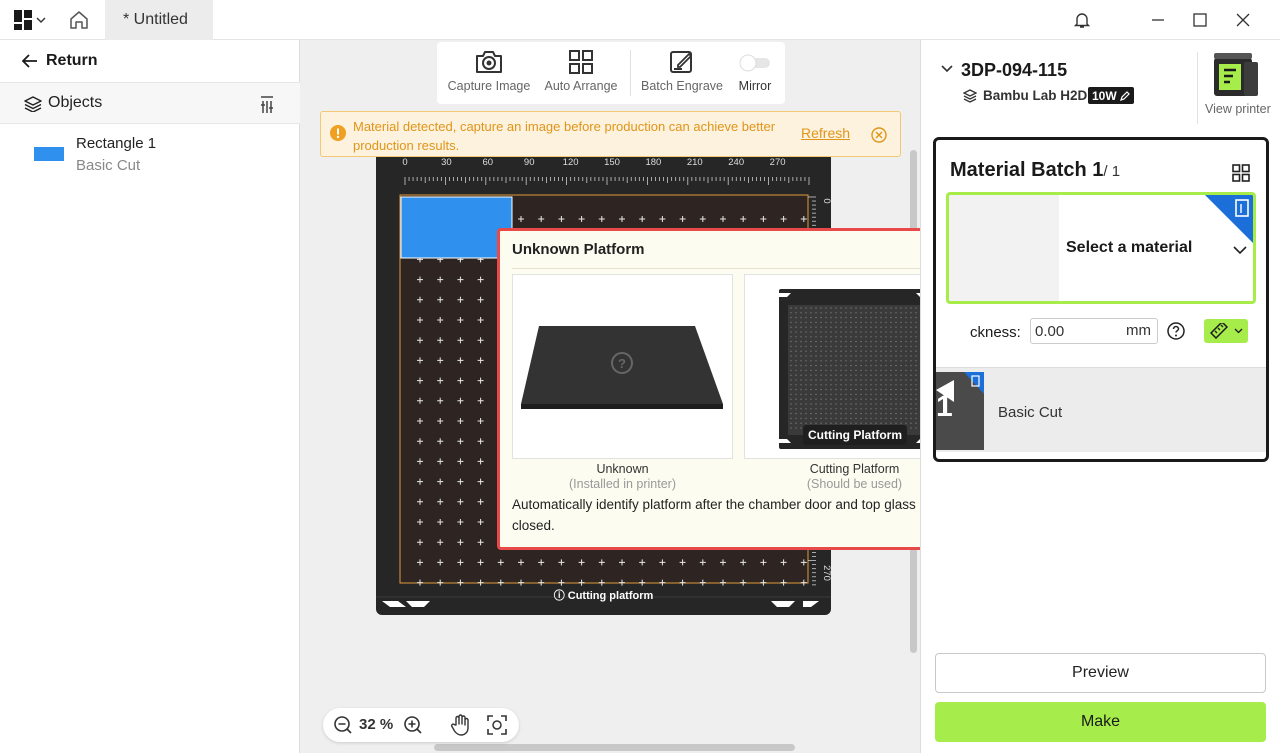 This screenshot has height=753, width=1280. What do you see at coordinates (682, 86) in the screenshot?
I see `batch-engrave-label: Batch Engrave` at bounding box center [682, 86].